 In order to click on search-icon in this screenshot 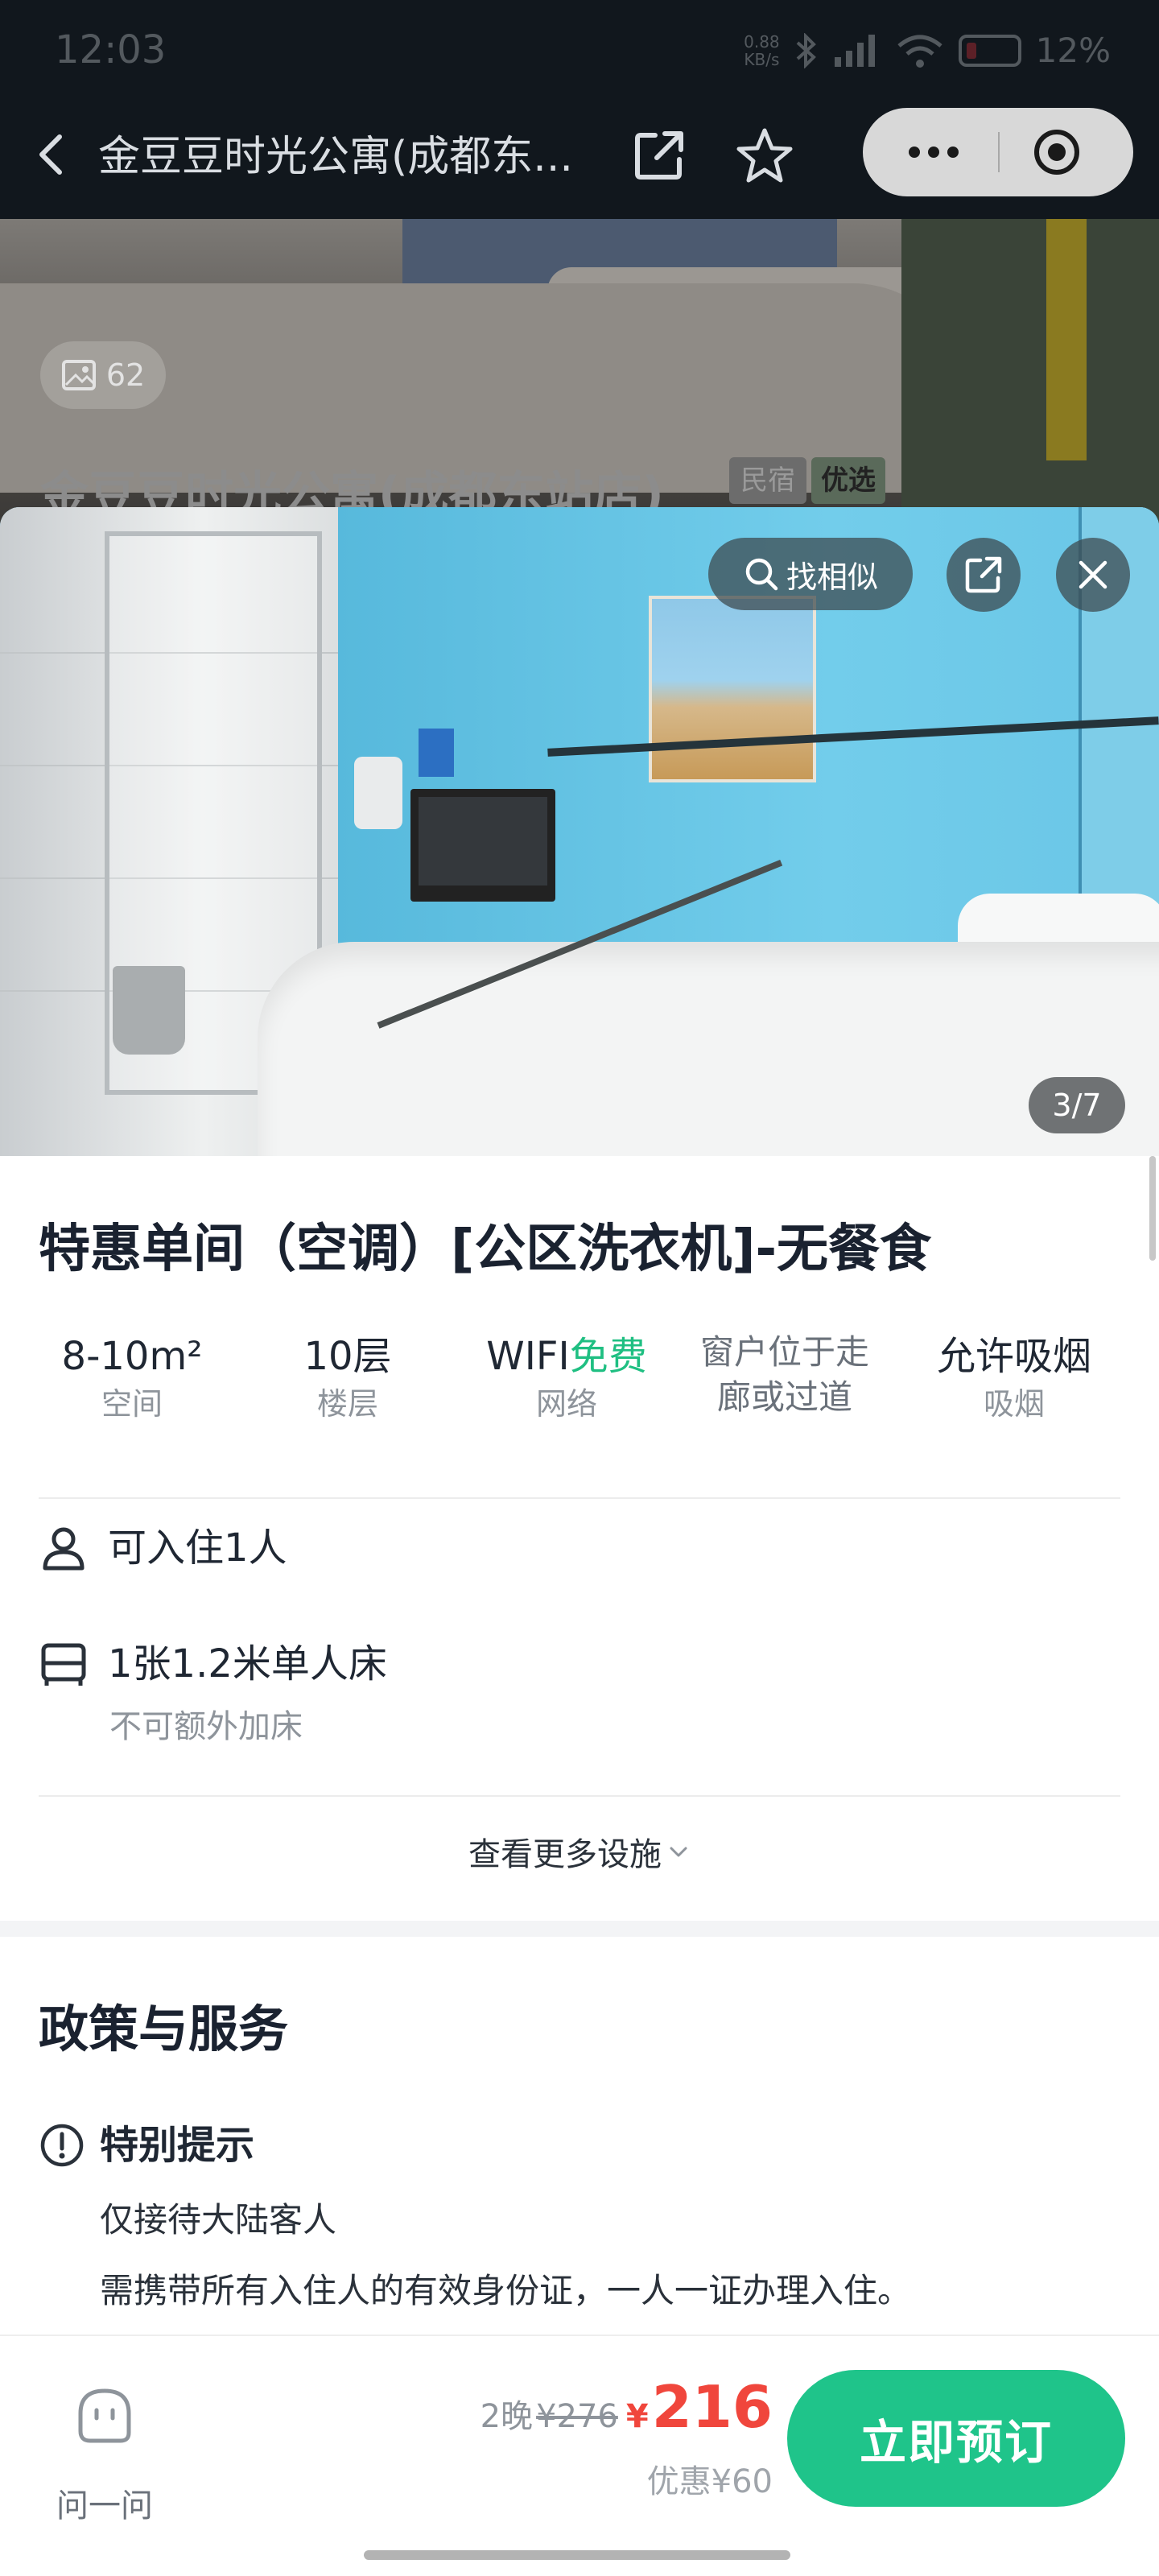, I will do `click(761, 574)`.